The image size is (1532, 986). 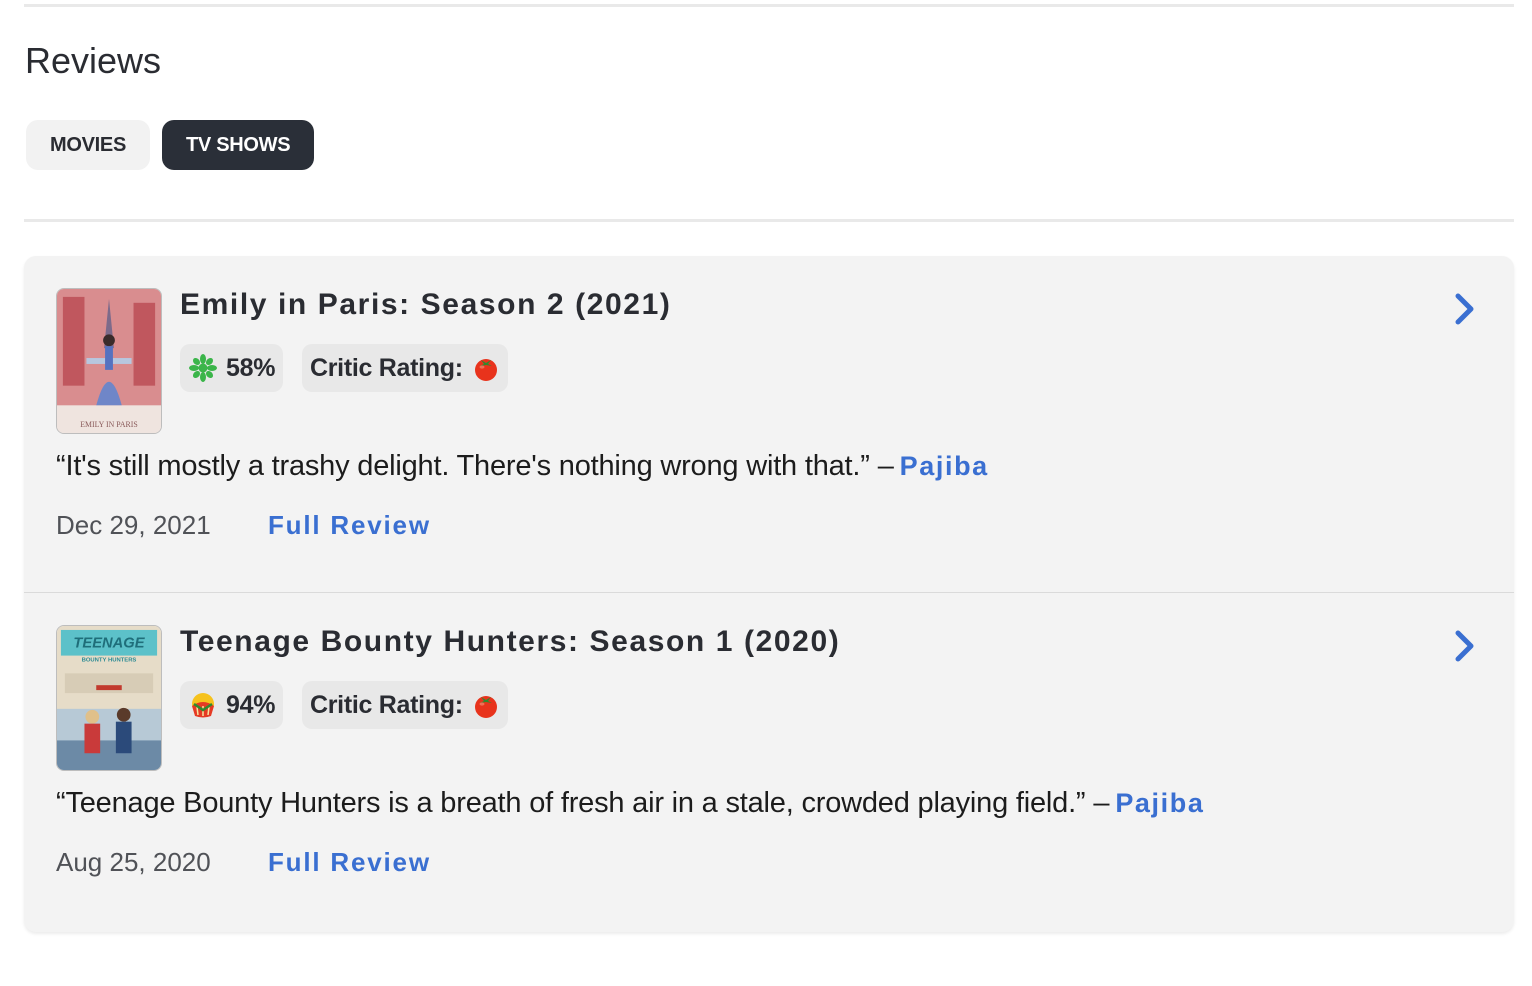 I want to click on tab-tv-shows: TV SHOWS, so click(x=238, y=145).